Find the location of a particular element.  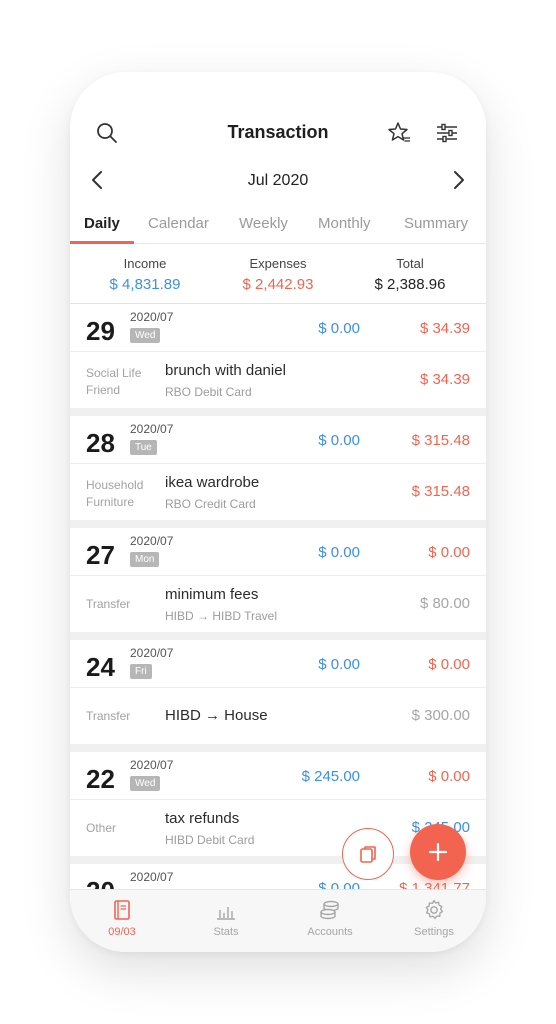

copy-icon is located at coordinates (368, 854).